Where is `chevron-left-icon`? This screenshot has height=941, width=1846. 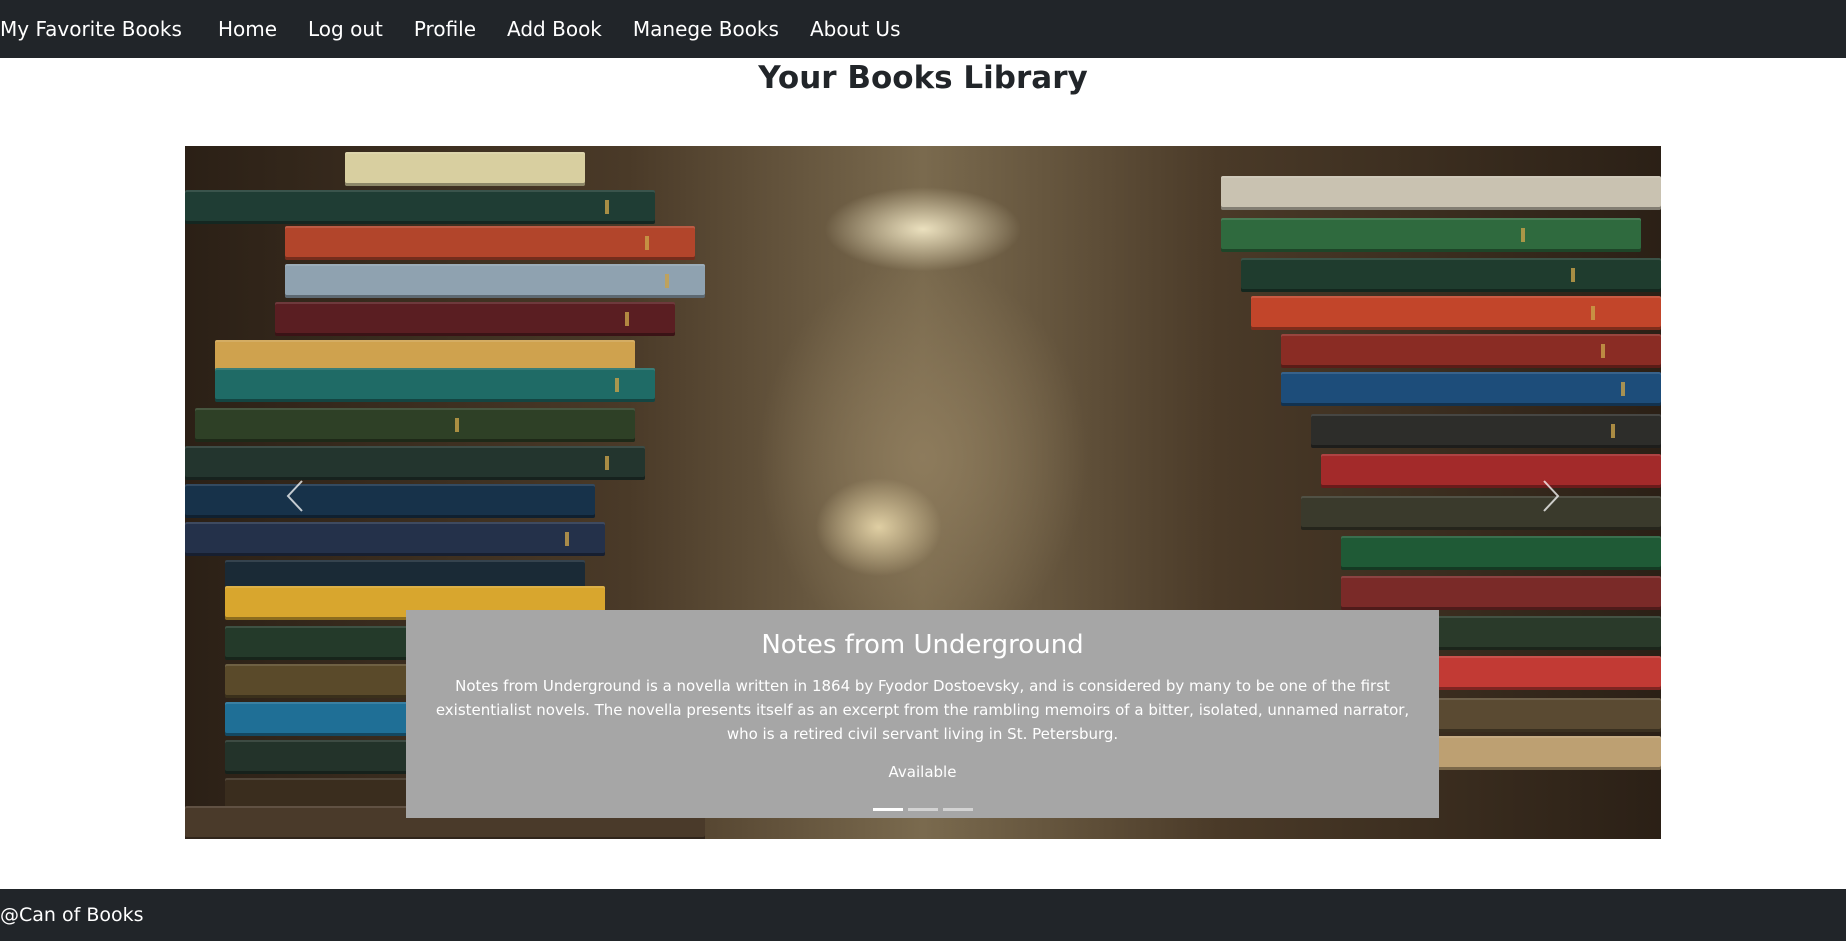 chevron-left-icon is located at coordinates (294, 496).